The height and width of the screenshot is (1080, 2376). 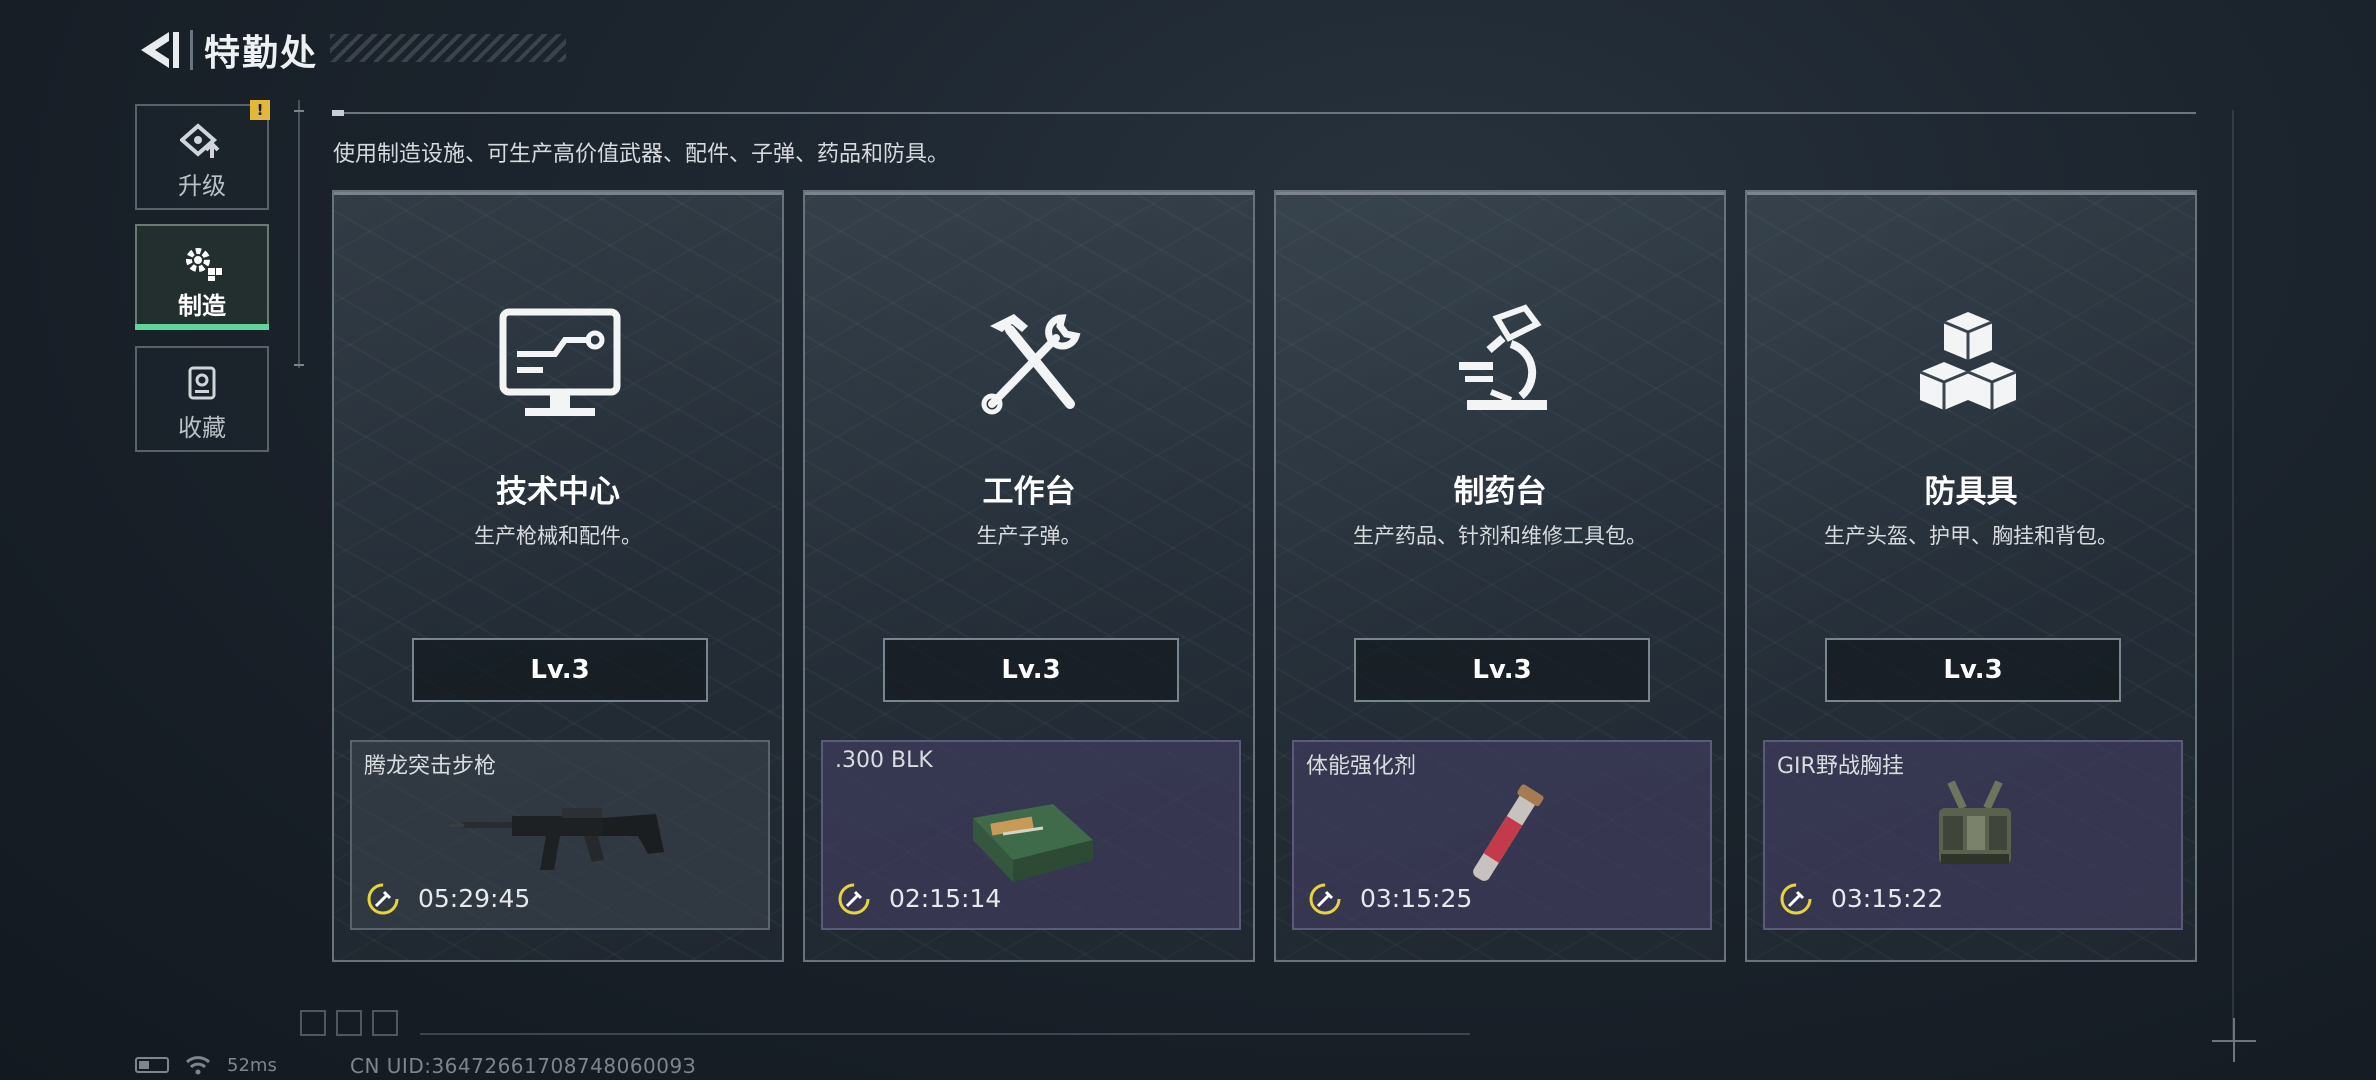 What do you see at coordinates (252, 1065) in the screenshot?
I see `ping-value: 52ms` at bounding box center [252, 1065].